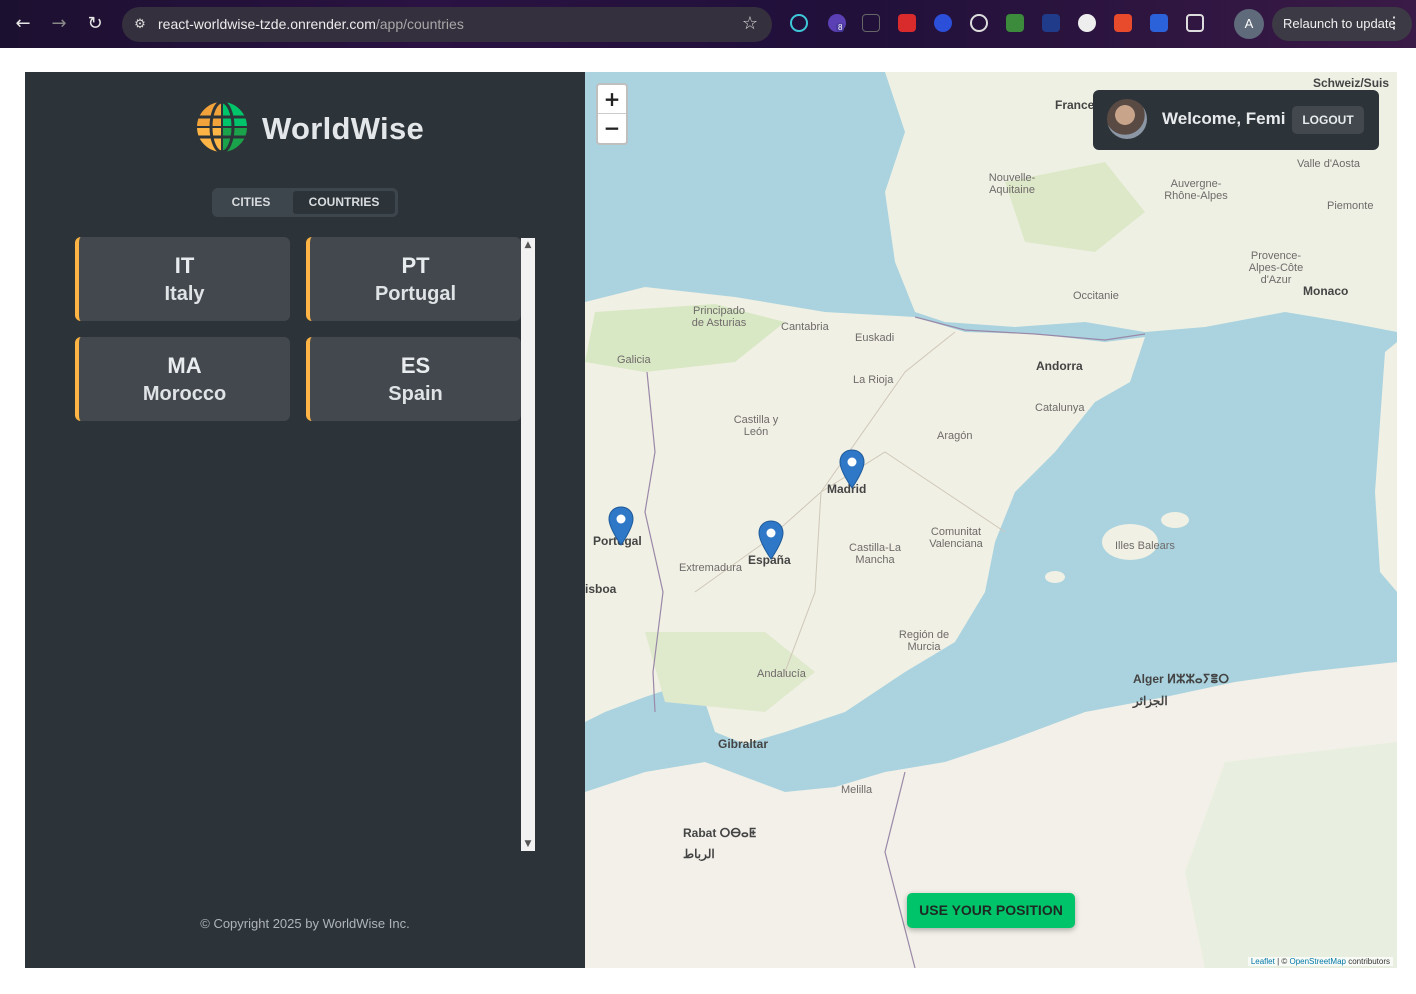 The image size is (1416, 994). What do you see at coordinates (23, 24) in the screenshot?
I see `back-icon: ←` at bounding box center [23, 24].